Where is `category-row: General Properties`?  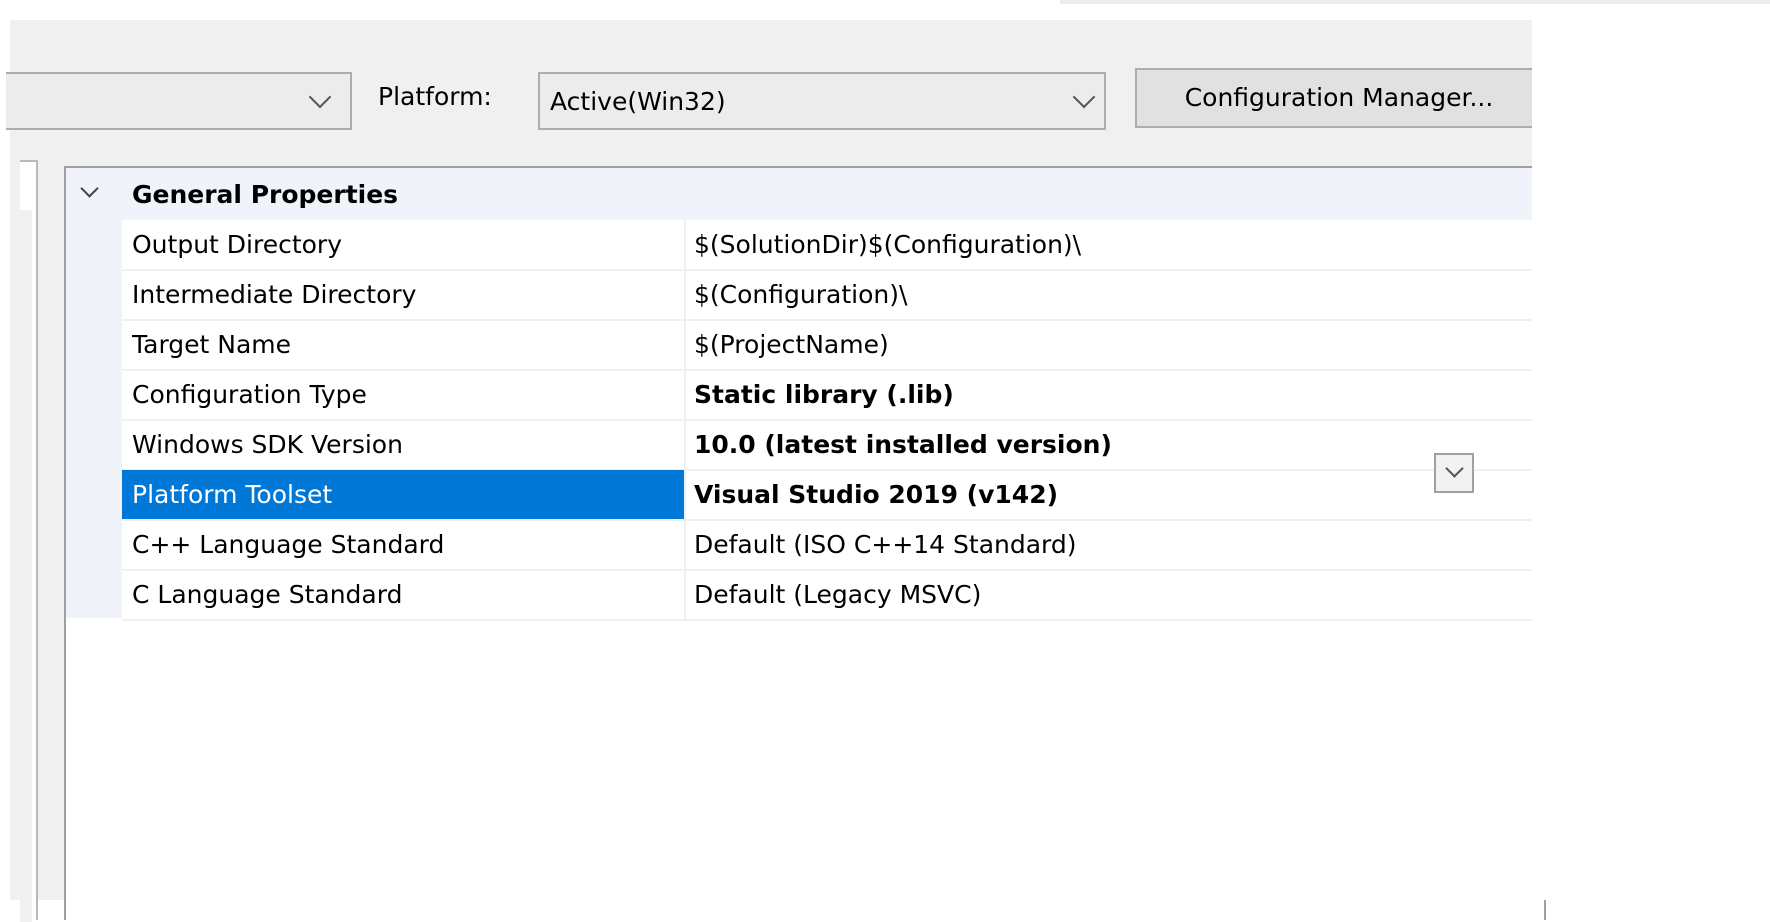 category-row: General Properties is located at coordinates (805, 194).